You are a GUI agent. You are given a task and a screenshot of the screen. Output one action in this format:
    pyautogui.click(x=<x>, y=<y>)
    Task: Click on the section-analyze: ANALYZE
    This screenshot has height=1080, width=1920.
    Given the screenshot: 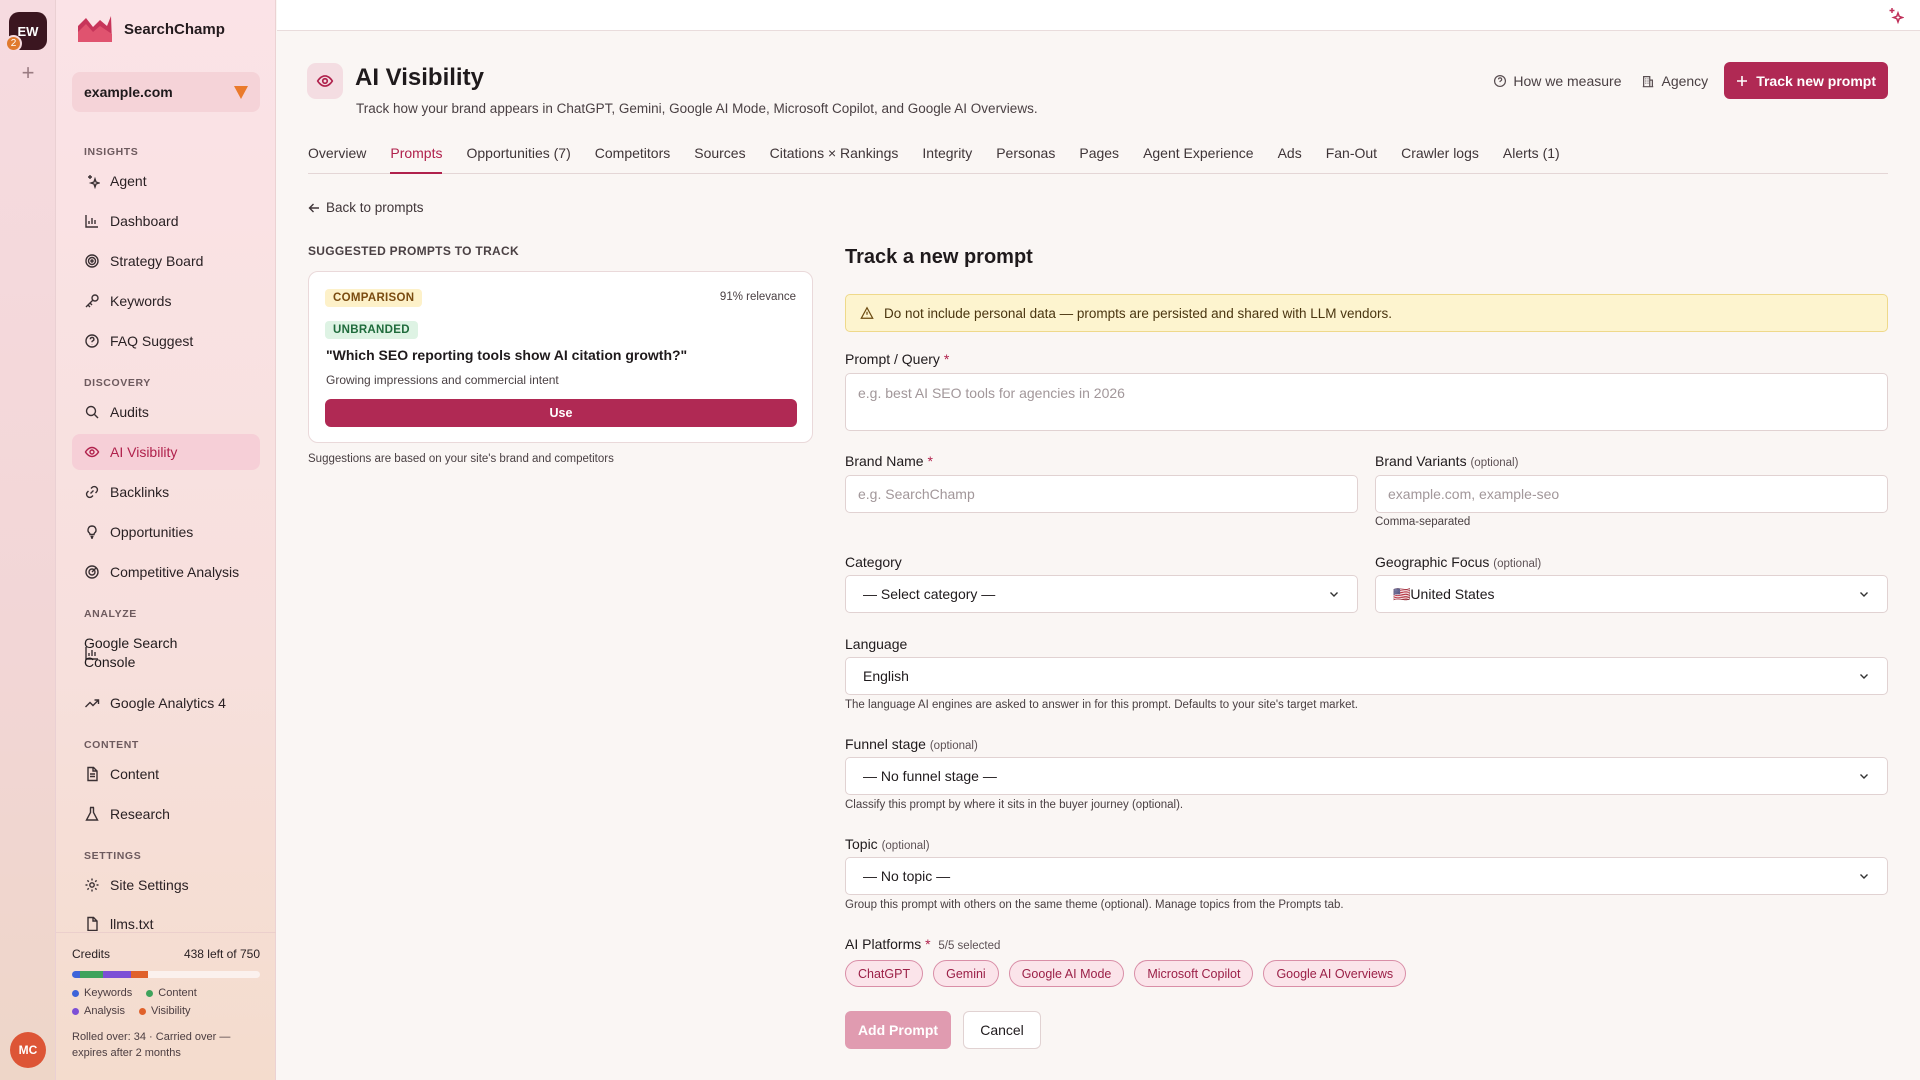 What is the action you would take?
    pyautogui.click(x=110, y=614)
    